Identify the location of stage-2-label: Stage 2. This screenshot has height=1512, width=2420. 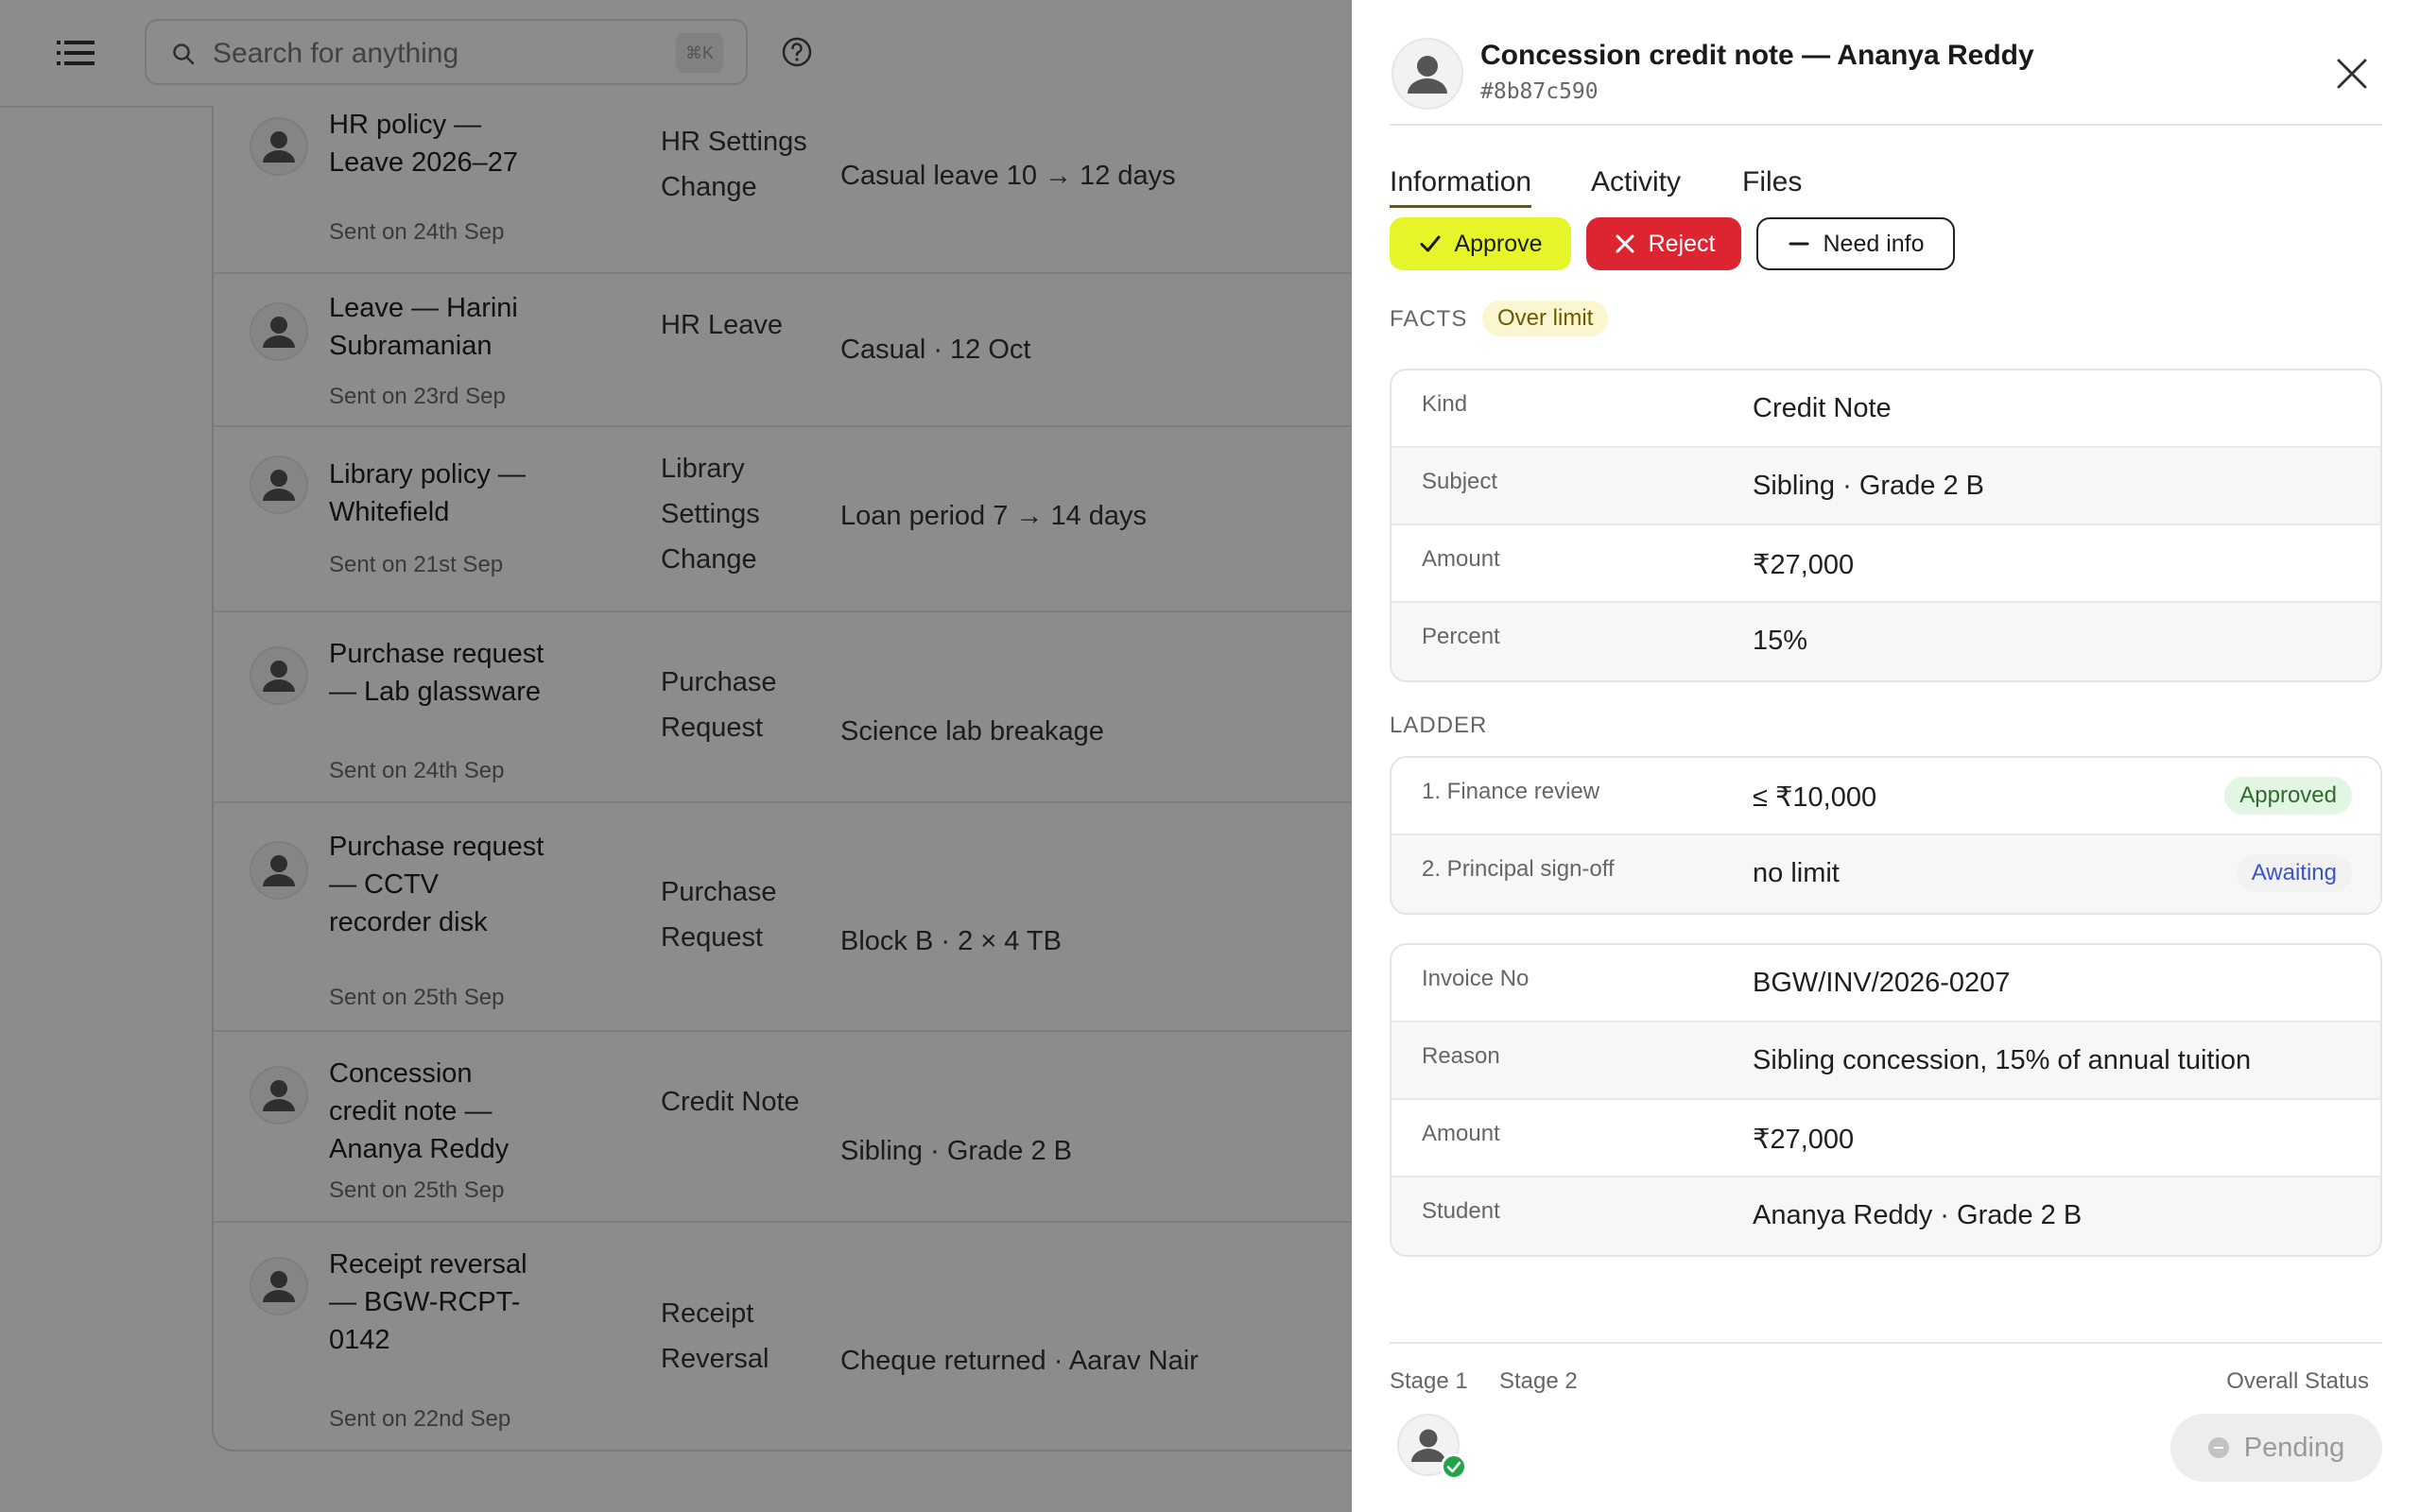
(1538, 1381).